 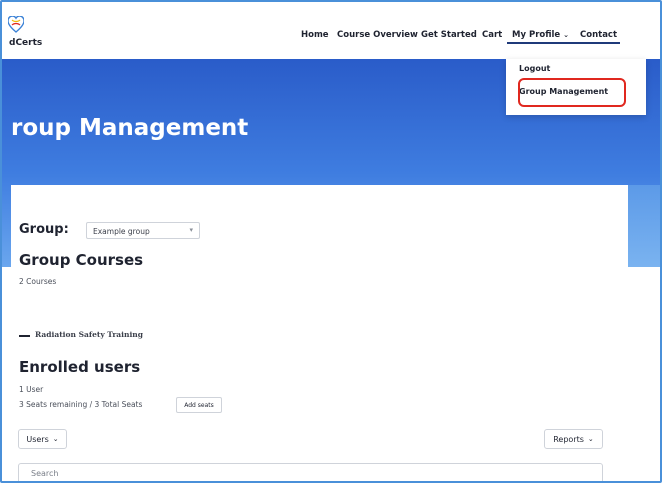 What do you see at coordinates (81, 404) in the screenshot?
I see `seat-summary: 3 Seats remaining / 3 Total Seats` at bounding box center [81, 404].